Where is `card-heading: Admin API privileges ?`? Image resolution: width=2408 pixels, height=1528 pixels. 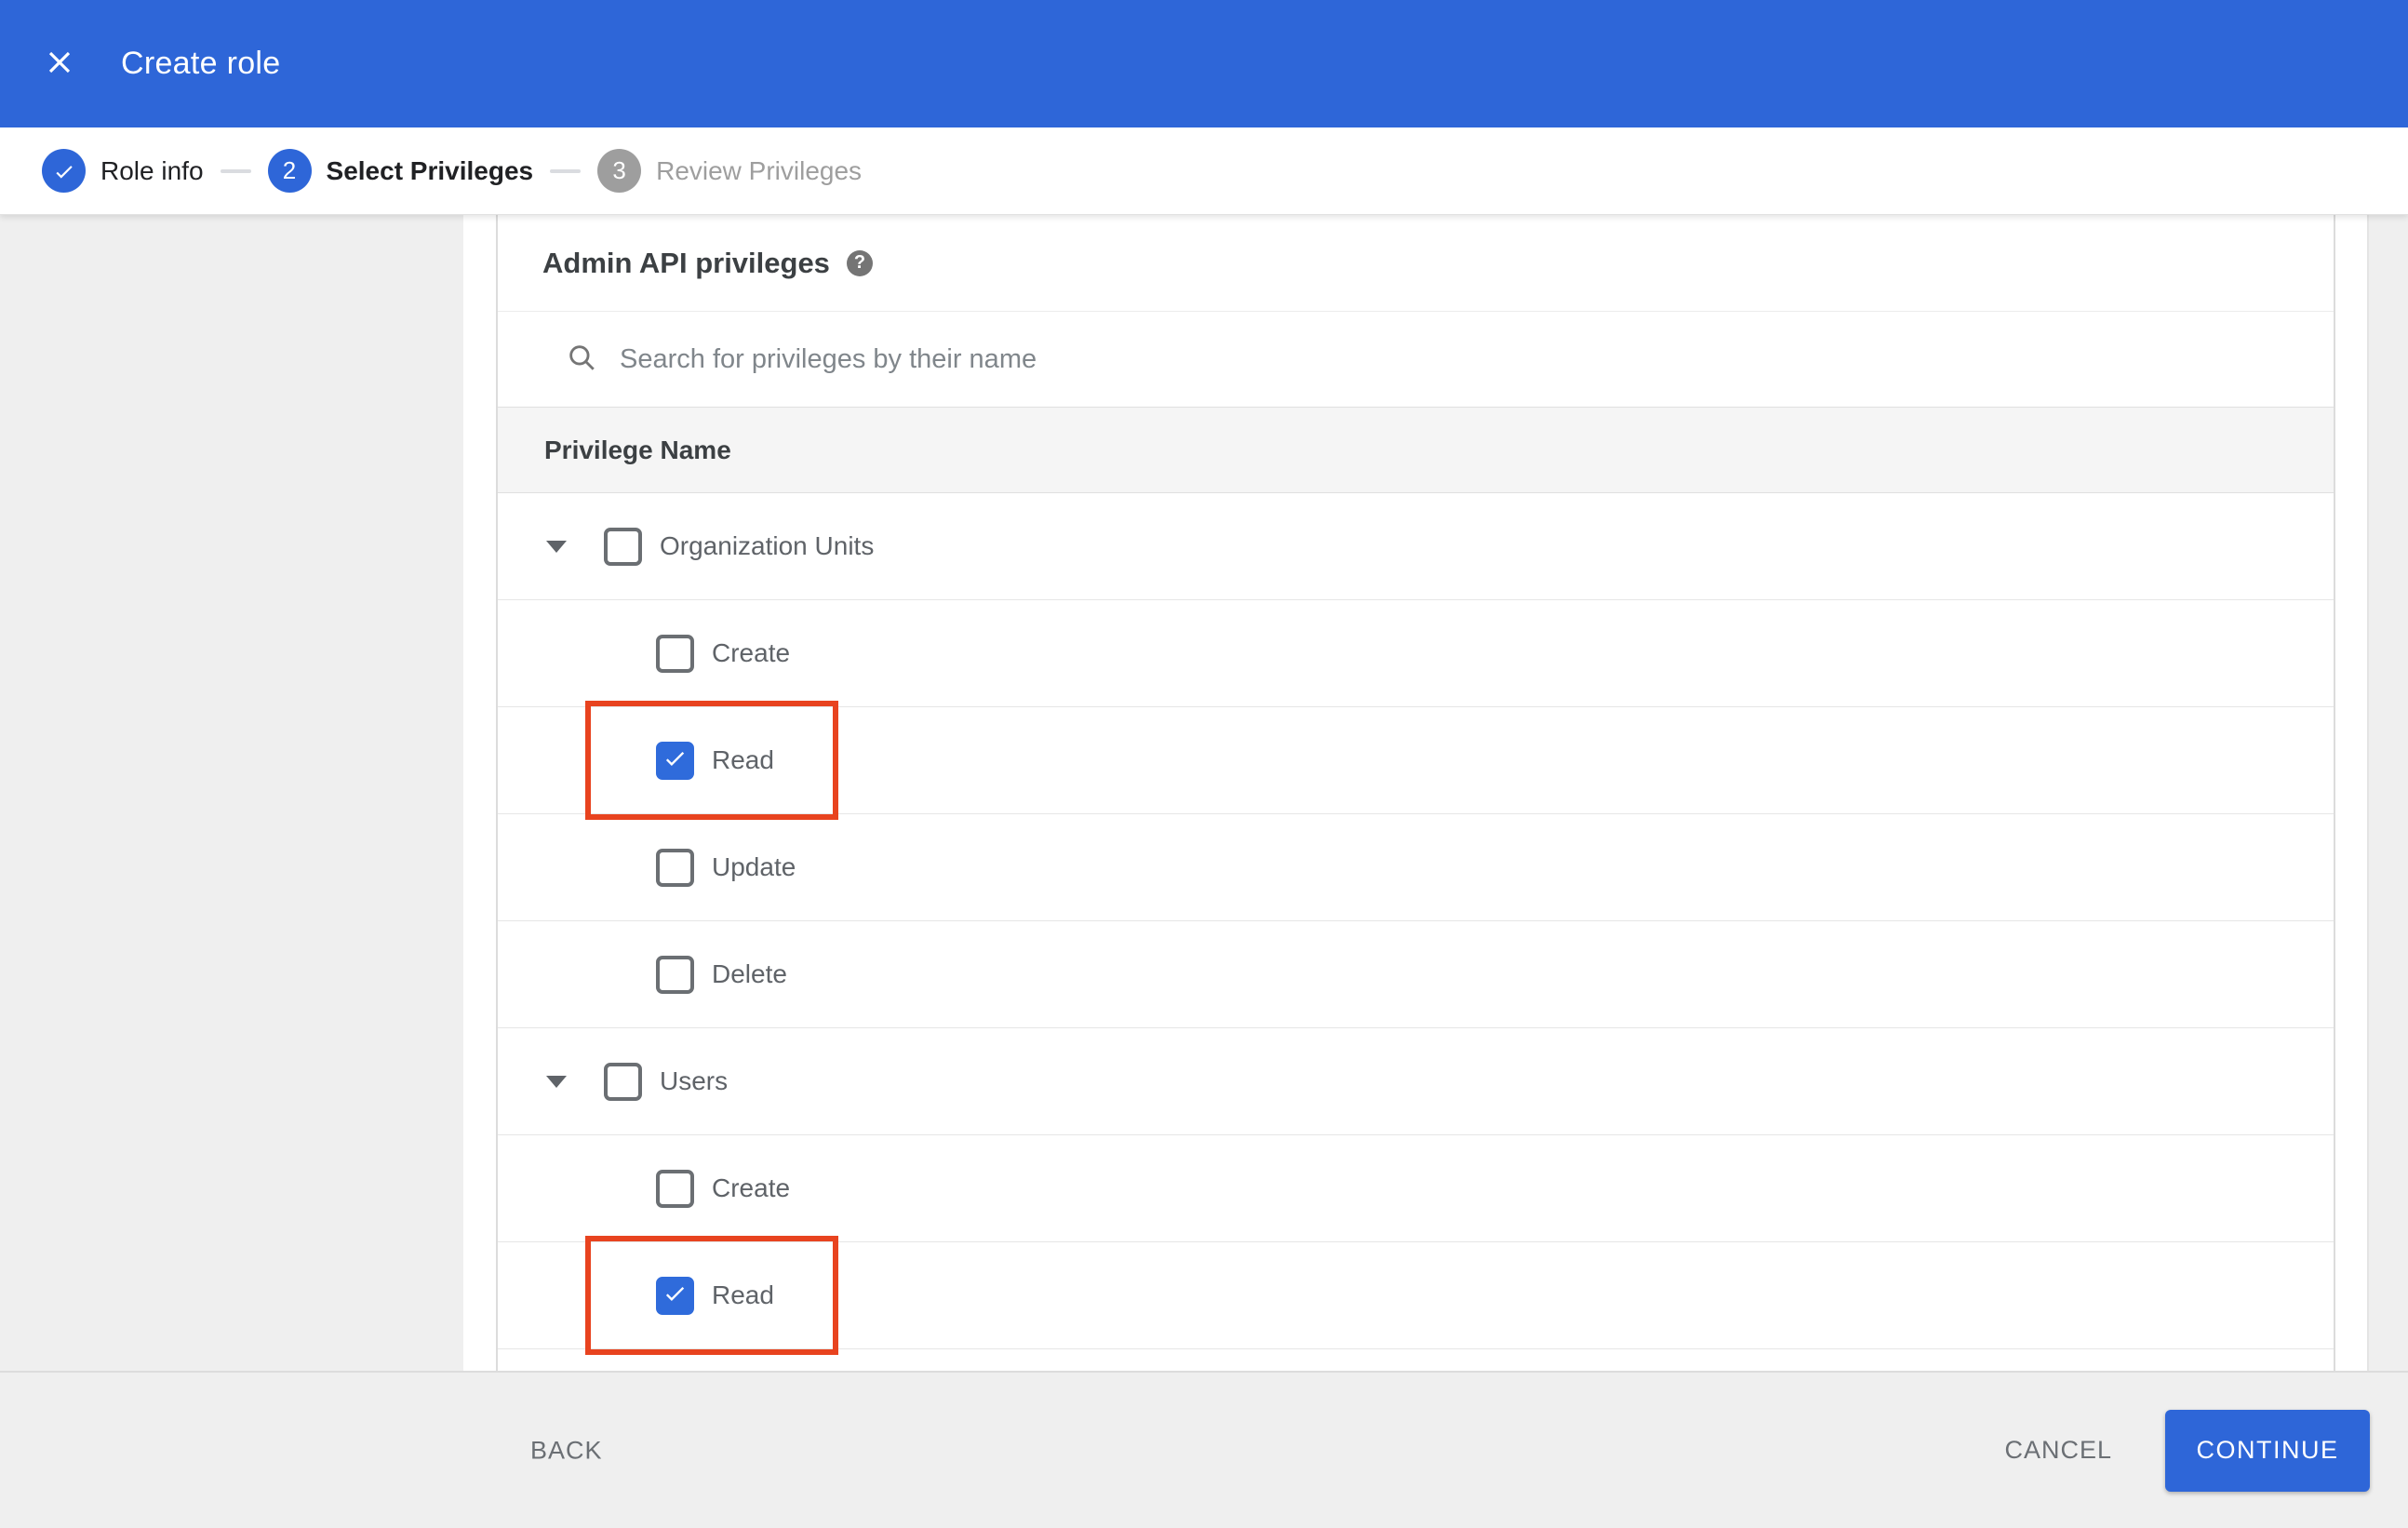
card-heading: Admin API privileges ? is located at coordinates (1416, 264).